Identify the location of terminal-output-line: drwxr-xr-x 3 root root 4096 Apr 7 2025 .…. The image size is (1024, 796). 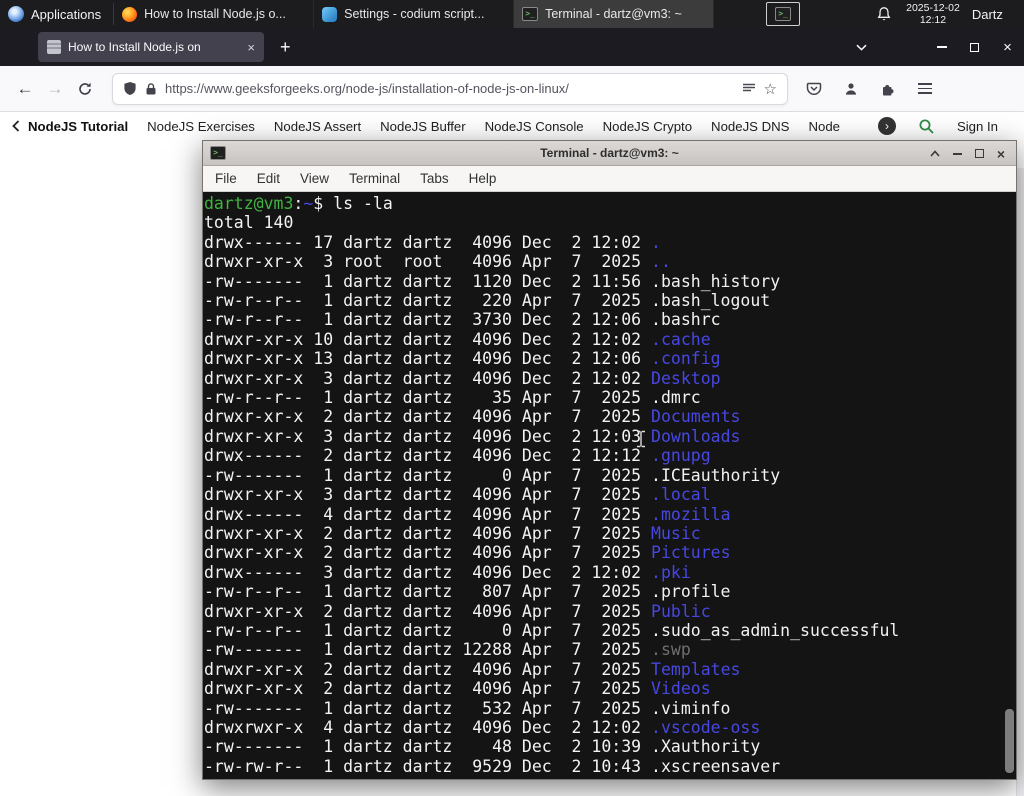
(437, 262).